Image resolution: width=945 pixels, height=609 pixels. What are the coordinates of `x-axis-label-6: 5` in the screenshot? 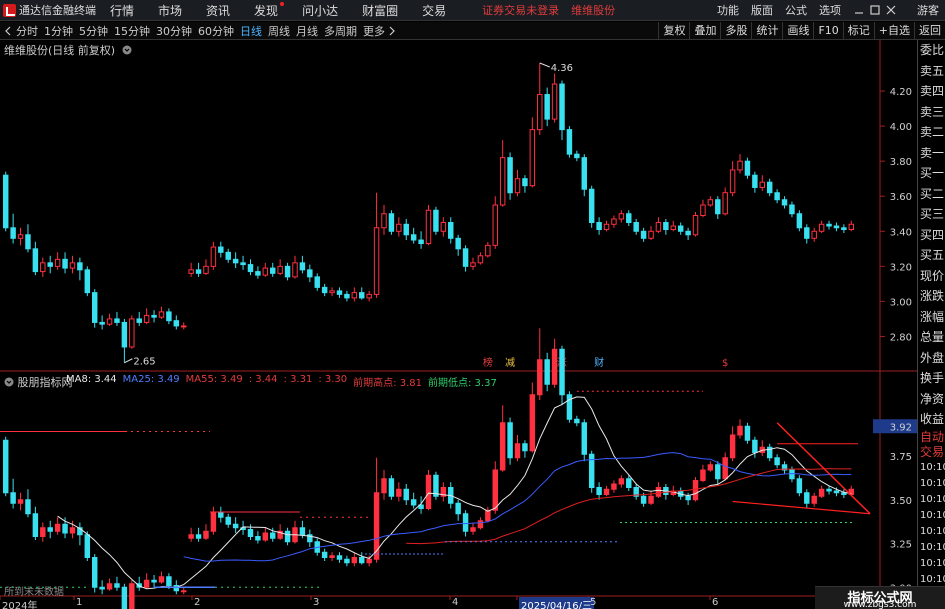 It's located at (593, 602).